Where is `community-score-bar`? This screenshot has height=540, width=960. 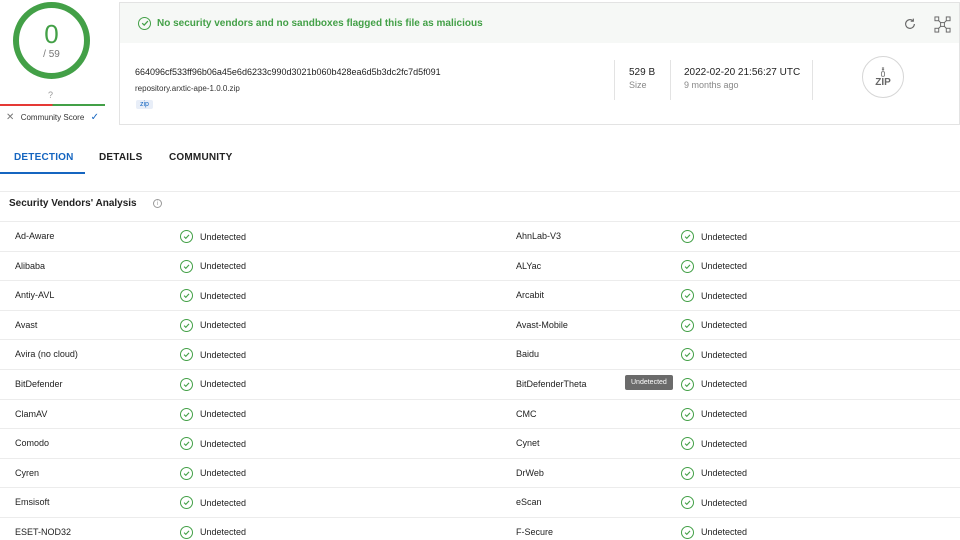
community-score-bar is located at coordinates (52, 105).